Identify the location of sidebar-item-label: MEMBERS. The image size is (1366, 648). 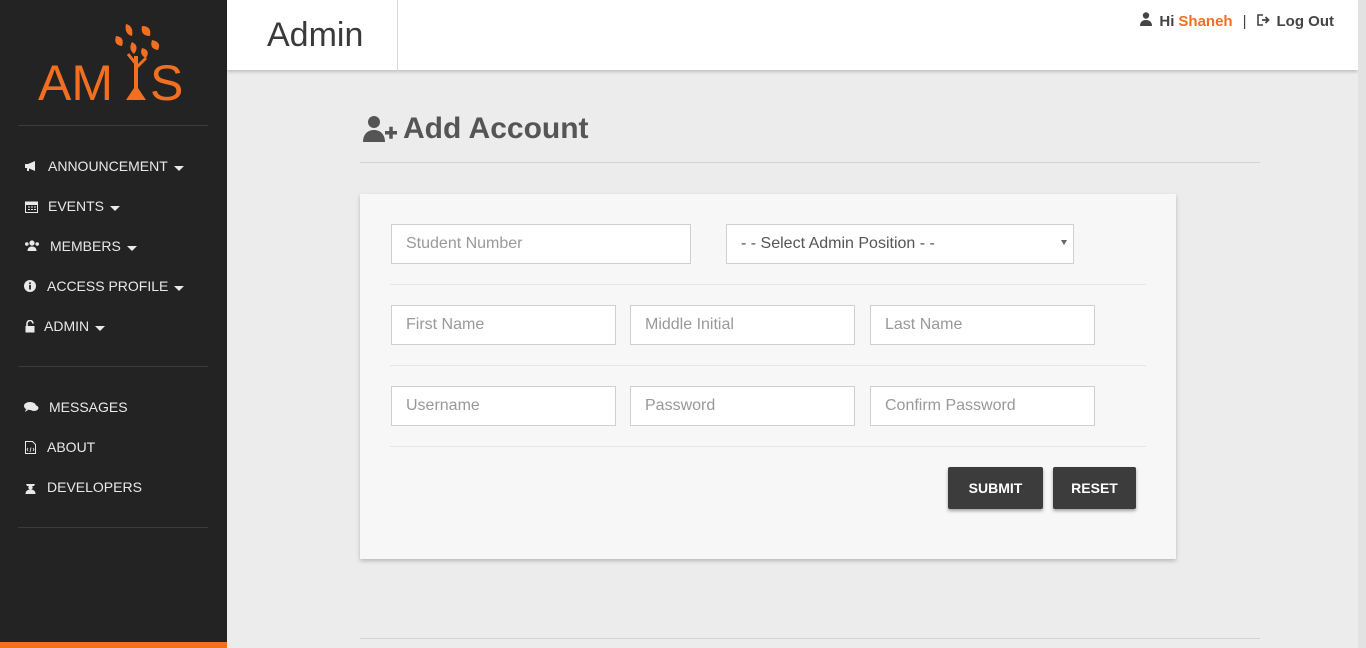
(85, 246).